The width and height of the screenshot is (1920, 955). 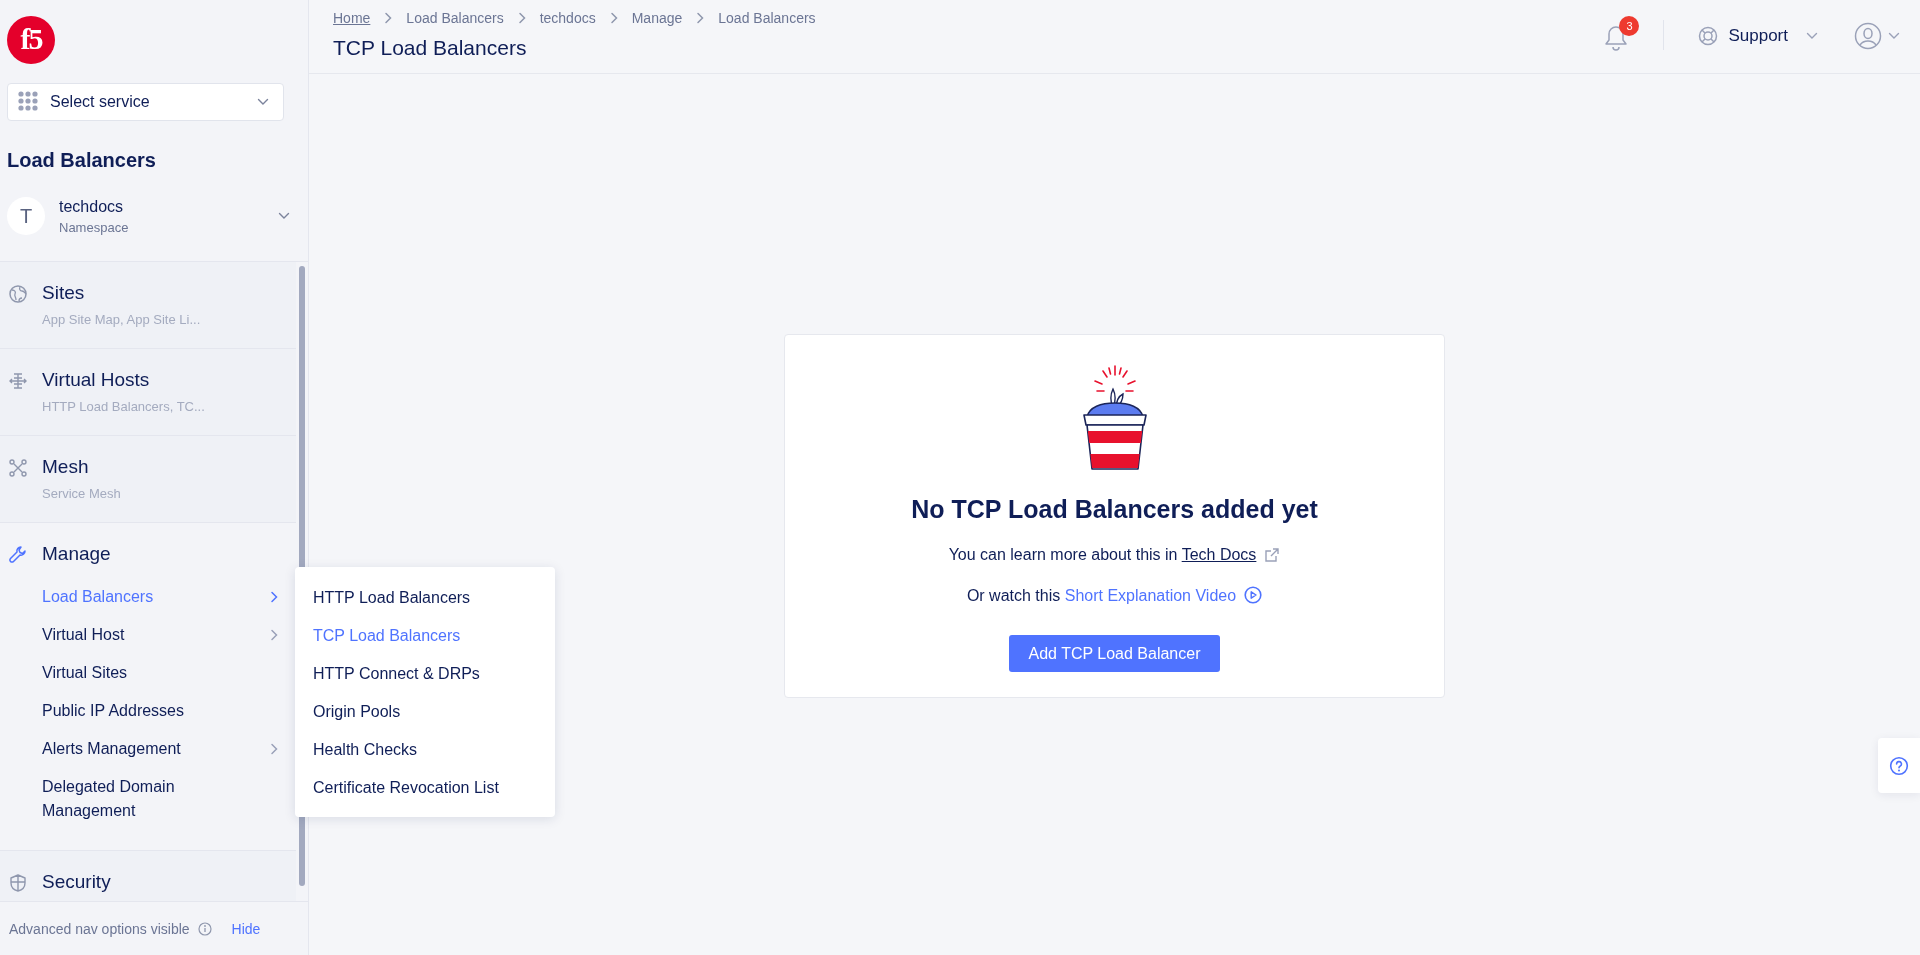 What do you see at coordinates (64, 293) in the screenshot?
I see `nav-group-title: Sites` at bounding box center [64, 293].